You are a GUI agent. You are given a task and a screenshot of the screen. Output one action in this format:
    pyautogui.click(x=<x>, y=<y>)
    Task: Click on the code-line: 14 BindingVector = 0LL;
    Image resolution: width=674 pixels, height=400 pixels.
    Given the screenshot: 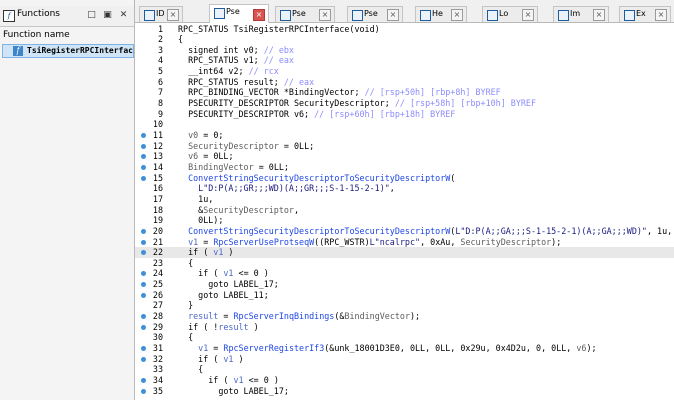 What is the action you would take?
    pyautogui.click(x=404, y=167)
    